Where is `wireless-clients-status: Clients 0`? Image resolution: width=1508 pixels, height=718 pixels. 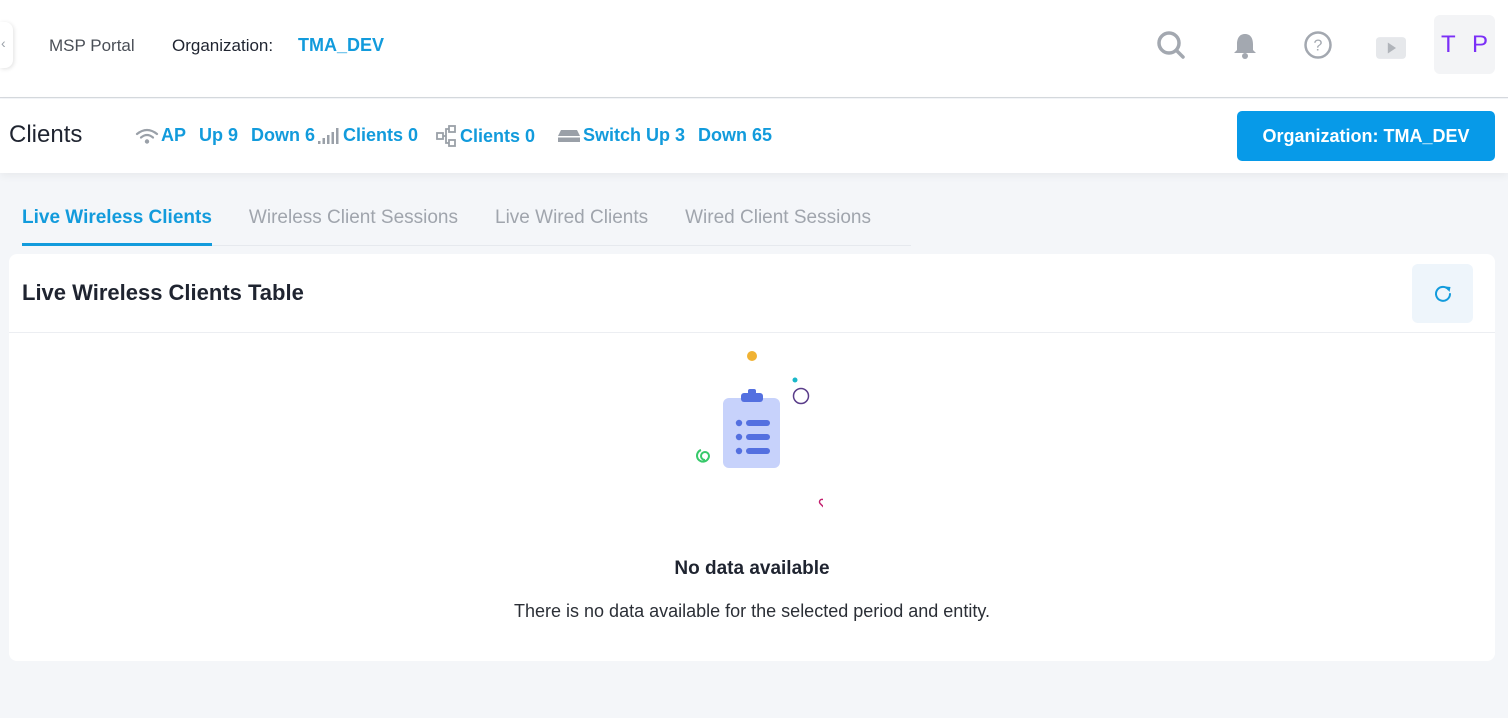
wireless-clients-status: Clients 0 is located at coordinates (367, 135).